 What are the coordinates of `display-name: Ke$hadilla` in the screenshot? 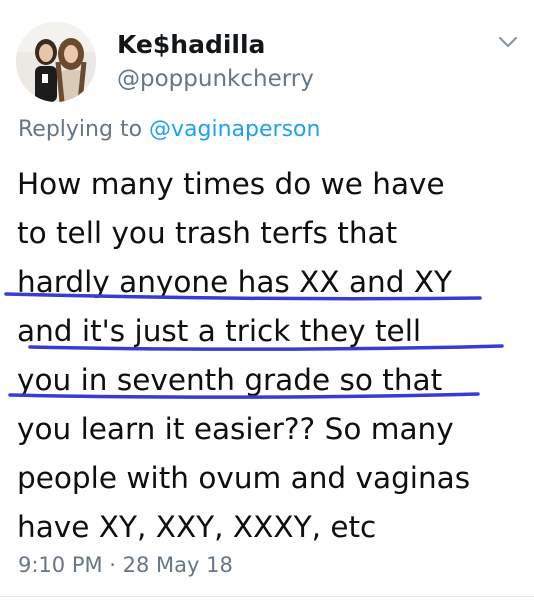 It's located at (191, 44).